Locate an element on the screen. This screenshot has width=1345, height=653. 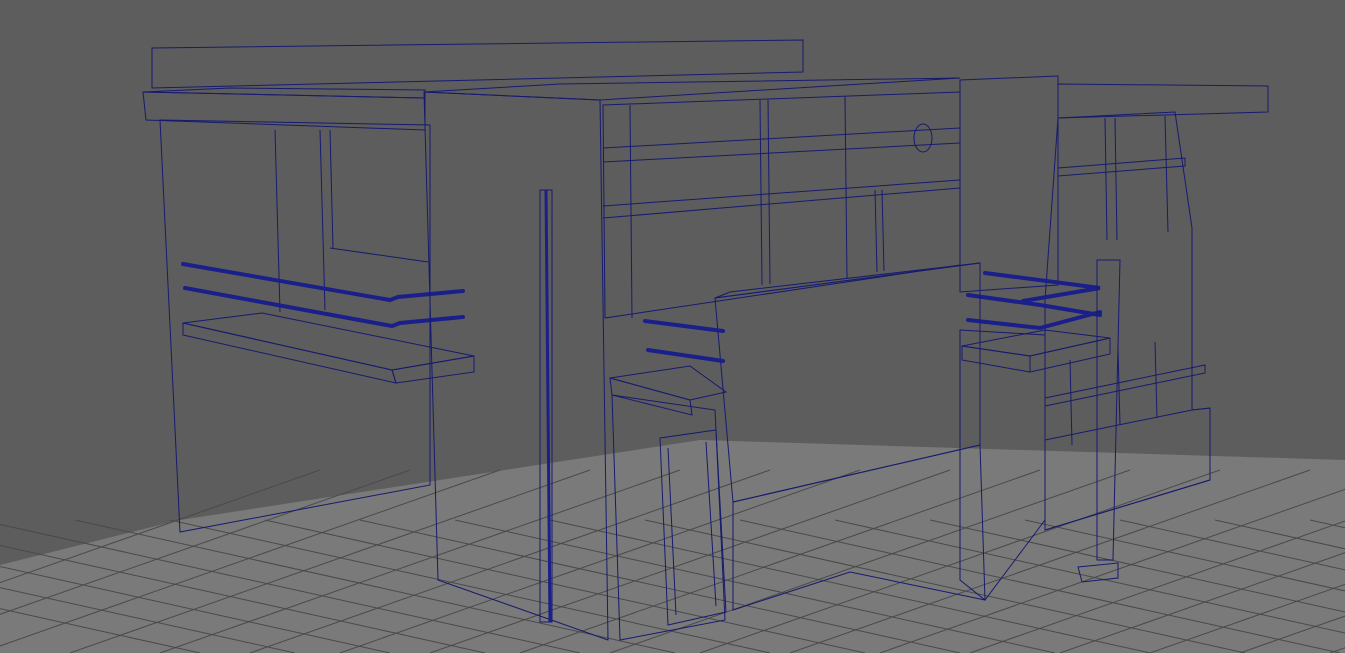
right-lower-sill is located at coordinates (1125, 385).